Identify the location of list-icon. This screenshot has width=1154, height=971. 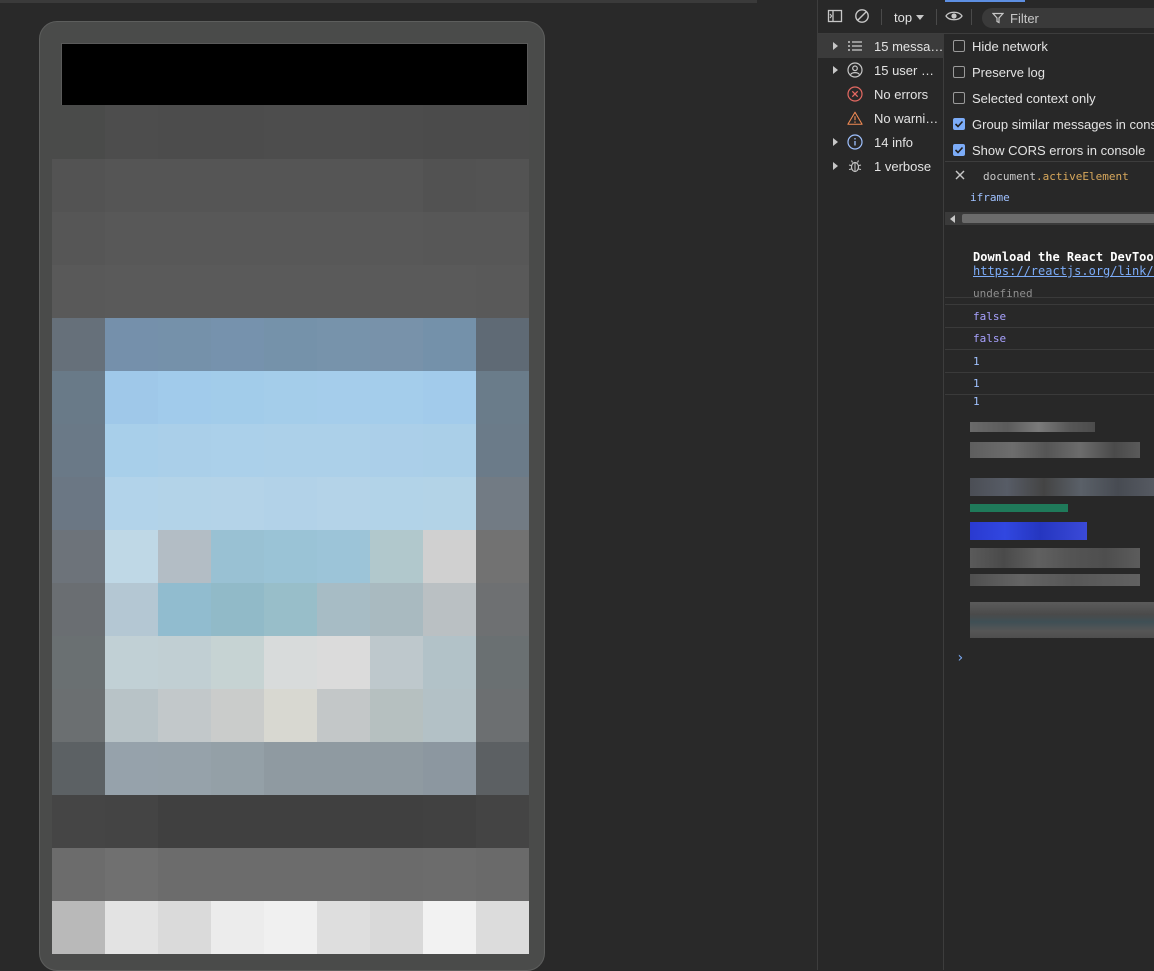
(855, 46).